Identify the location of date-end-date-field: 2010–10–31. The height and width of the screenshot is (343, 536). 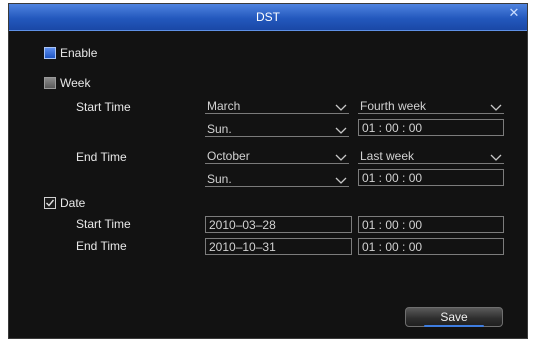
(278, 246).